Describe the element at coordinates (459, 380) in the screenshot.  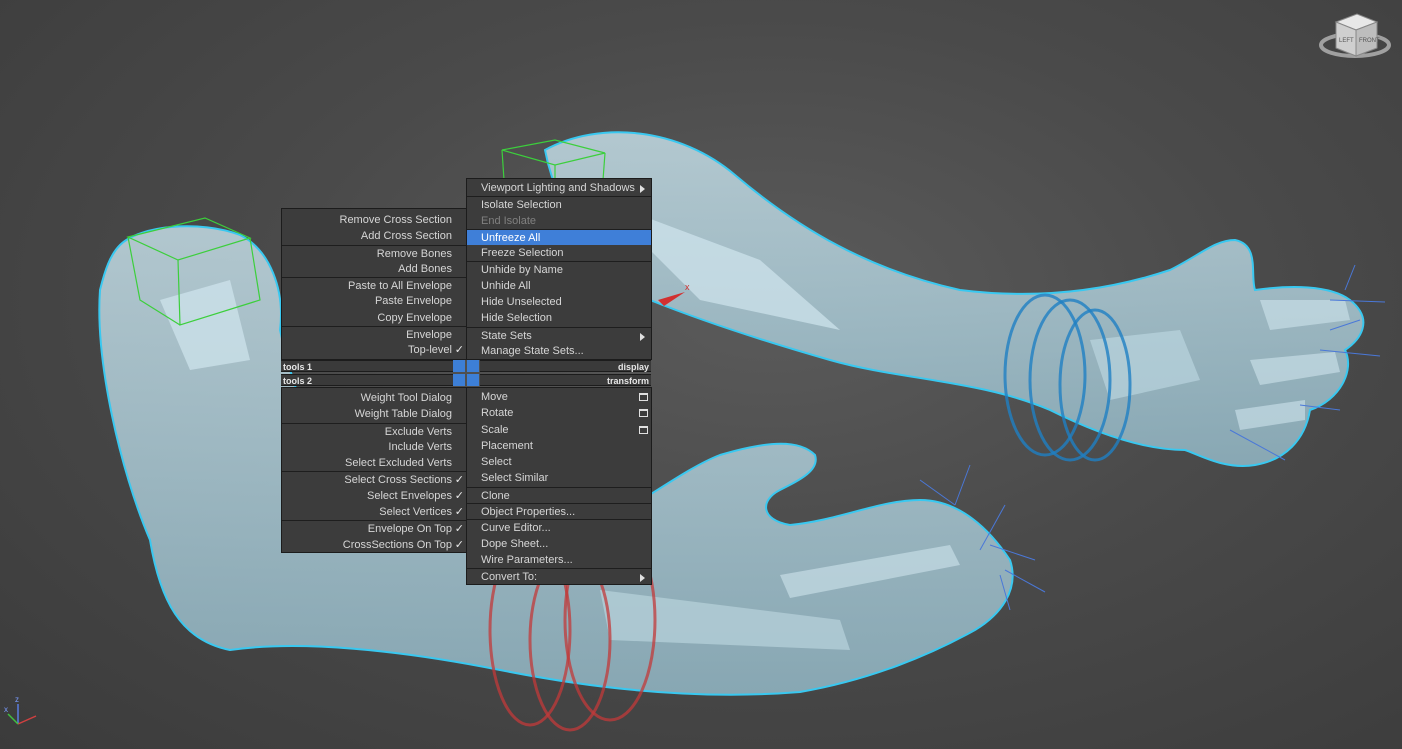
I see `quad-hub-lower-left` at that location.